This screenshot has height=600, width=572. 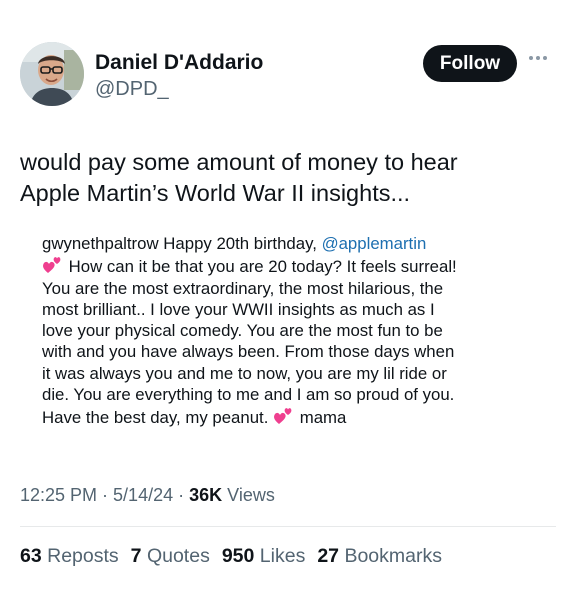 I want to click on tweet-time: 12:25 PM, so click(x=58, y=495).